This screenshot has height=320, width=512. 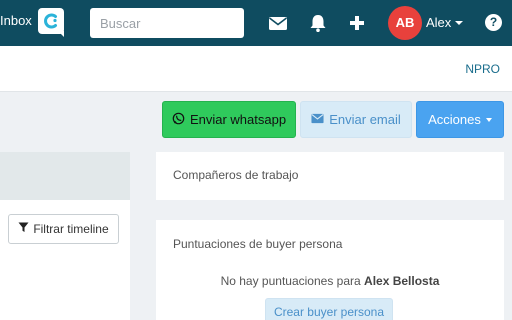 What do you see at coordinates (23, 229) in the screenshot?
I see `filter-icon` at bounding box center [23, 229].